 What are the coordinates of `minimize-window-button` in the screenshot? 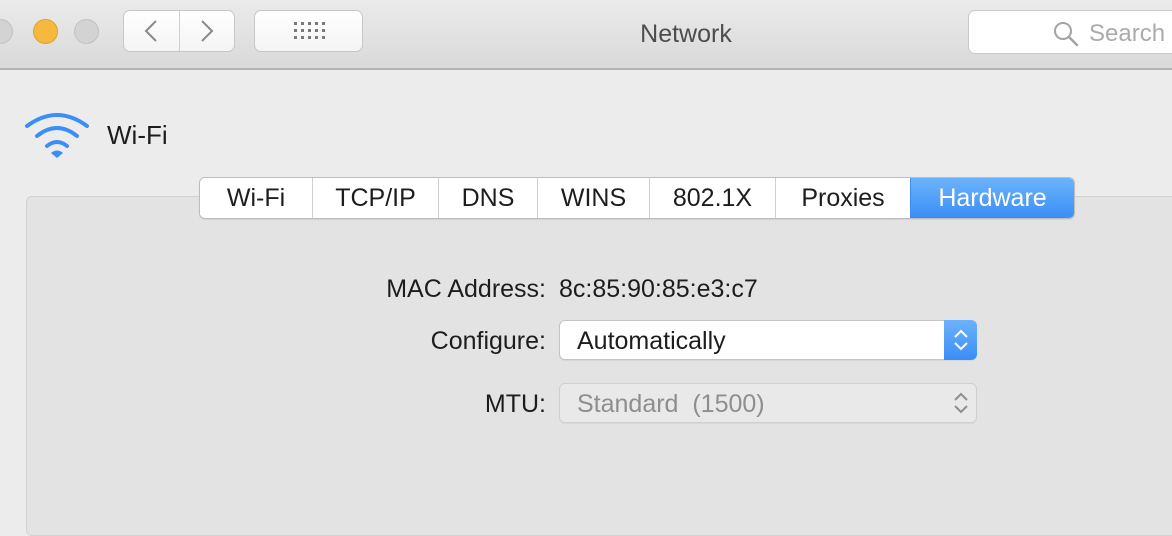 It's located at (45, 31).